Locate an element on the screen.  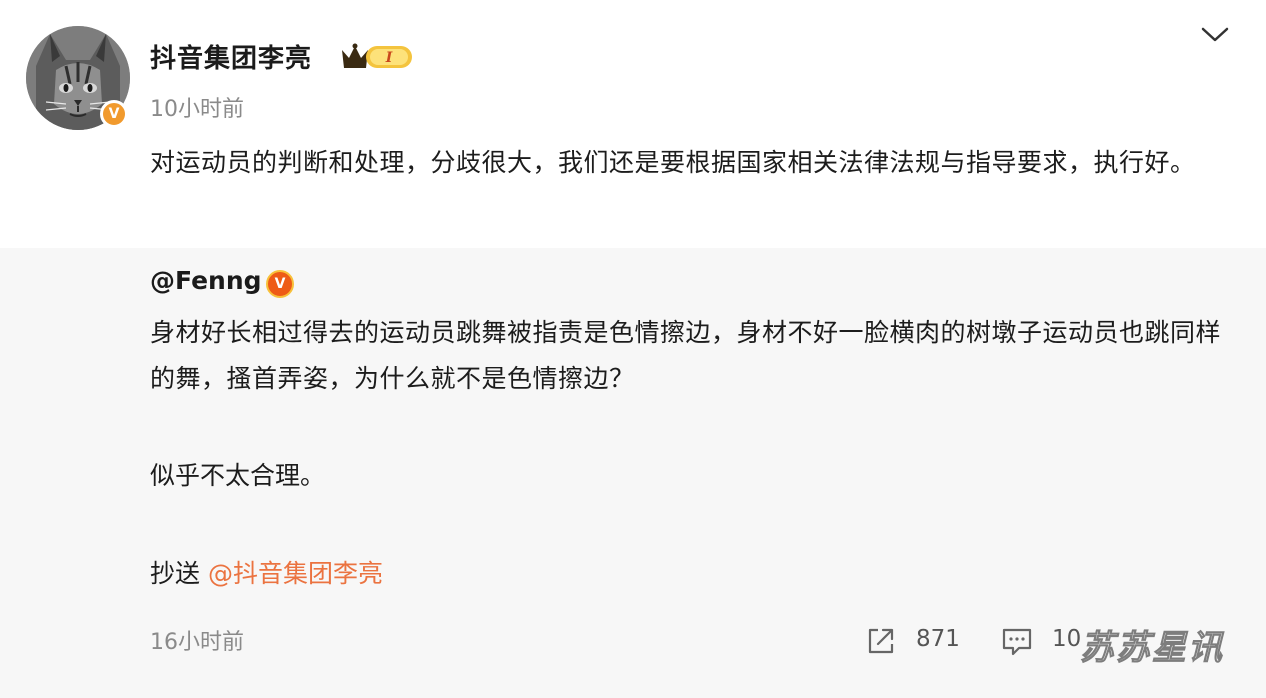
comment-icon is located at coordinates (1017, 641).